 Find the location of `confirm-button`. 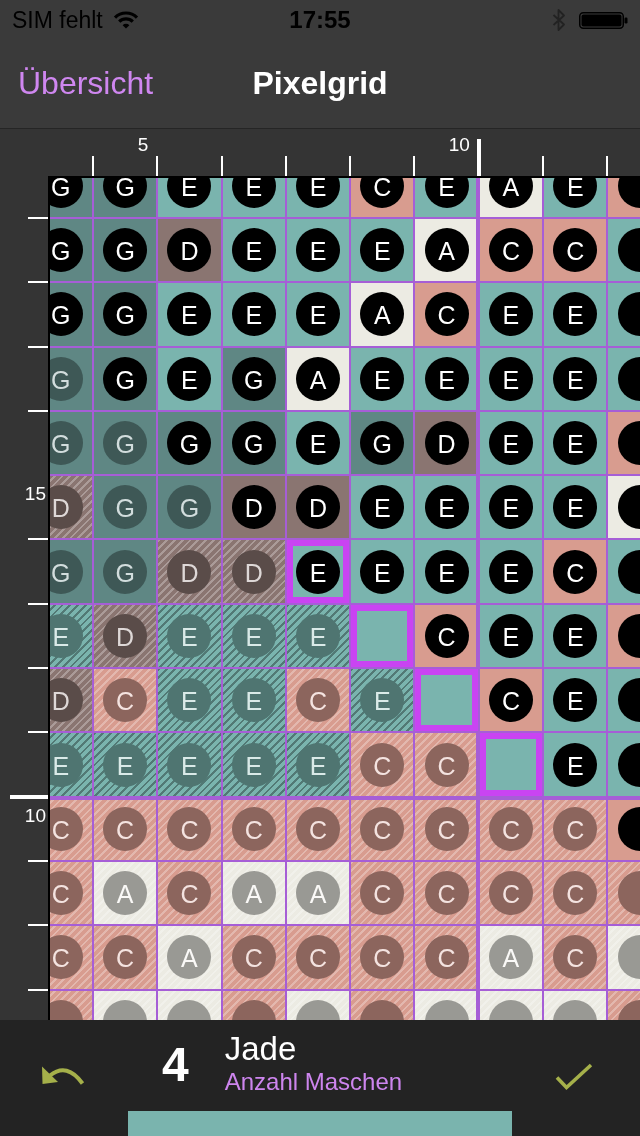

confirm-button is located at coordinates (574, 1077).